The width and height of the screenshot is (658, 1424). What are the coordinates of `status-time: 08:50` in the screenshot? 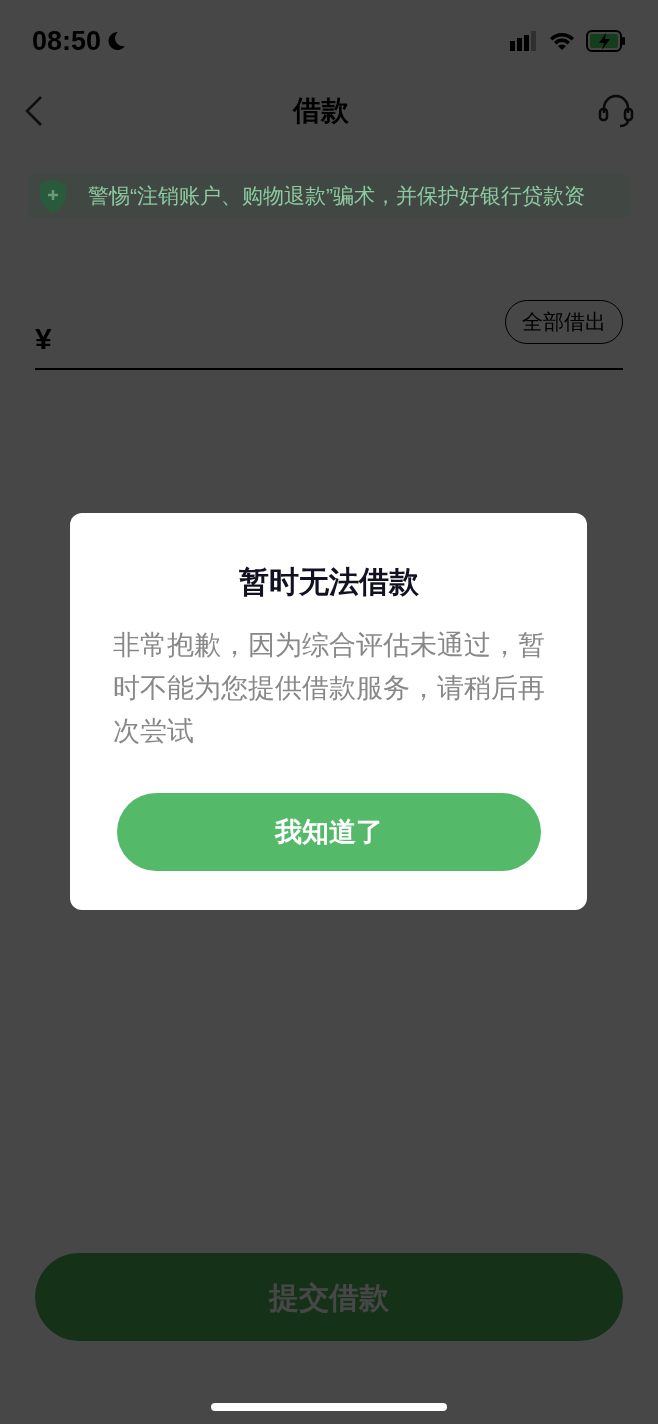 It's located at (67, 41).